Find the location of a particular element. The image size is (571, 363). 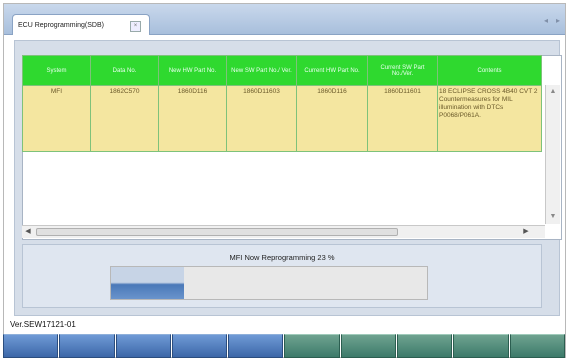

horizontal-scrollbar: ◀ ▶ is located at coordinates (283, 231).